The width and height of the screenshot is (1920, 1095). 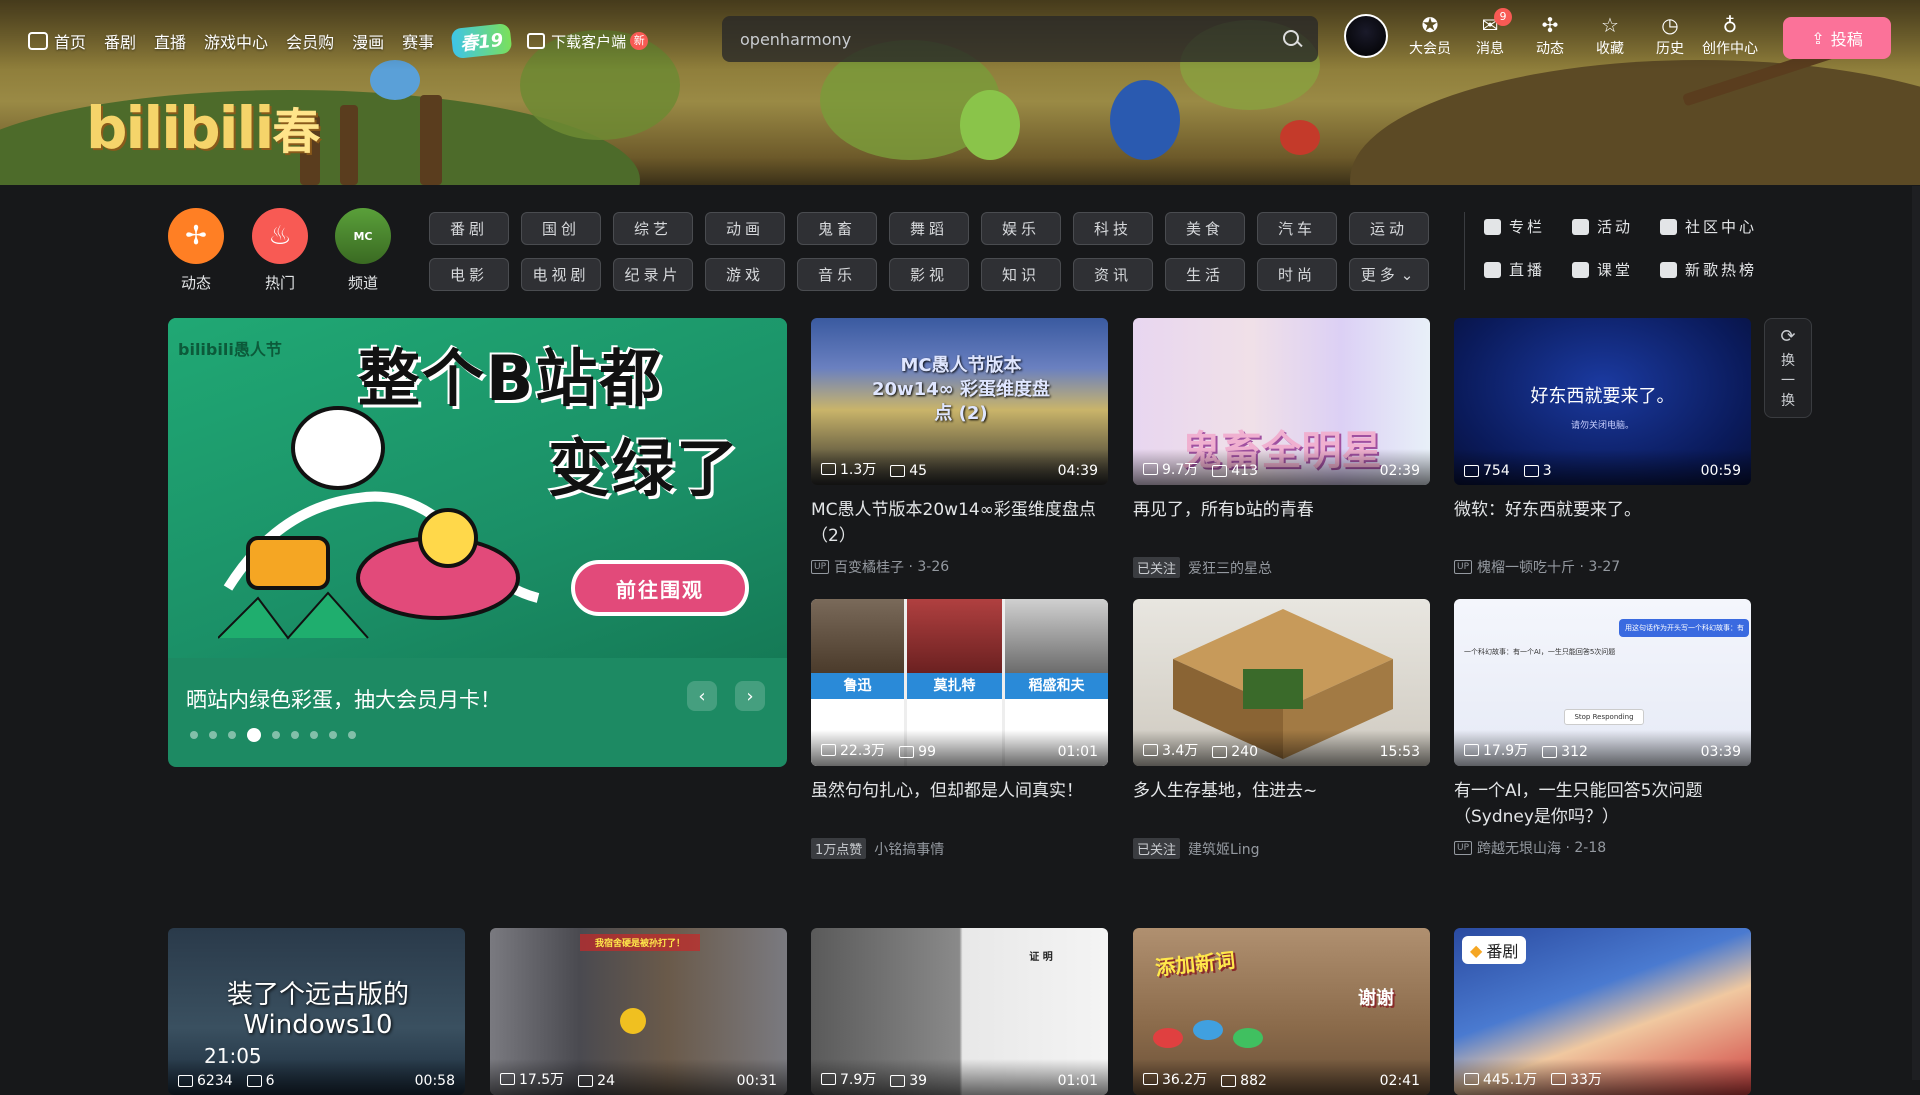 I want to click on nav-anime: 番剧, so click(x=120, y=41).